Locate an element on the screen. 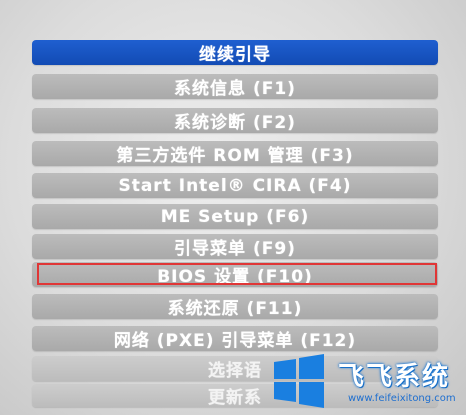  menu-item-system-info: 系统信息 (F1) is located at coordinates (235, 86).